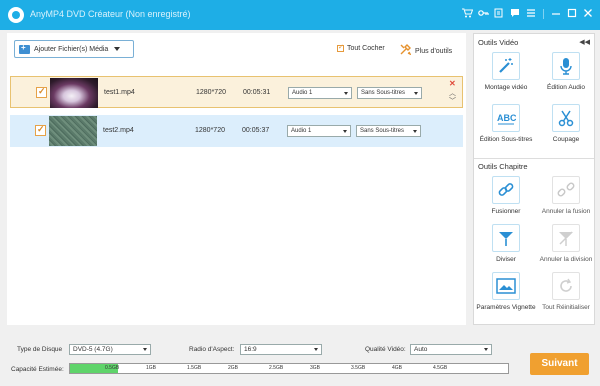 The image size is (600, 386). What do you see at coordinates (340, 47) in the screenshot?
I see `checkbox-icon` at bounding box center [340, 47].